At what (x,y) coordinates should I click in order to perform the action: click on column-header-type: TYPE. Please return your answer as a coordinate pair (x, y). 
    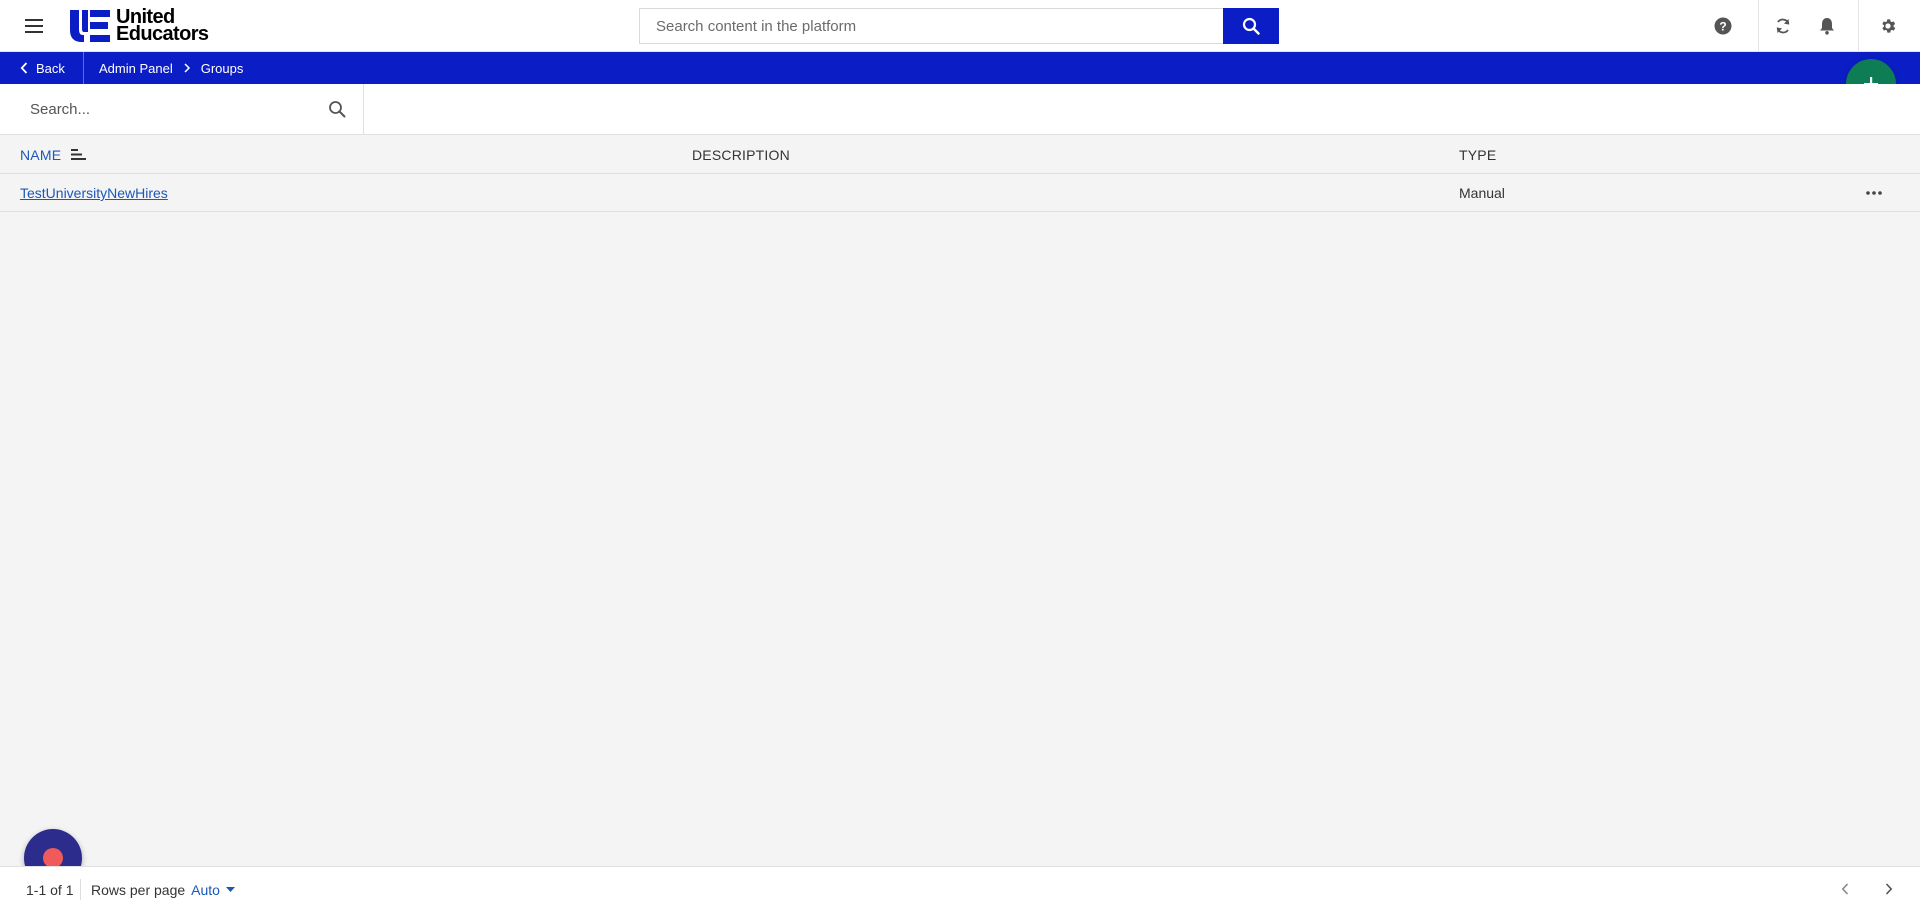
    Looking at the image, I should click on (1477, 154).